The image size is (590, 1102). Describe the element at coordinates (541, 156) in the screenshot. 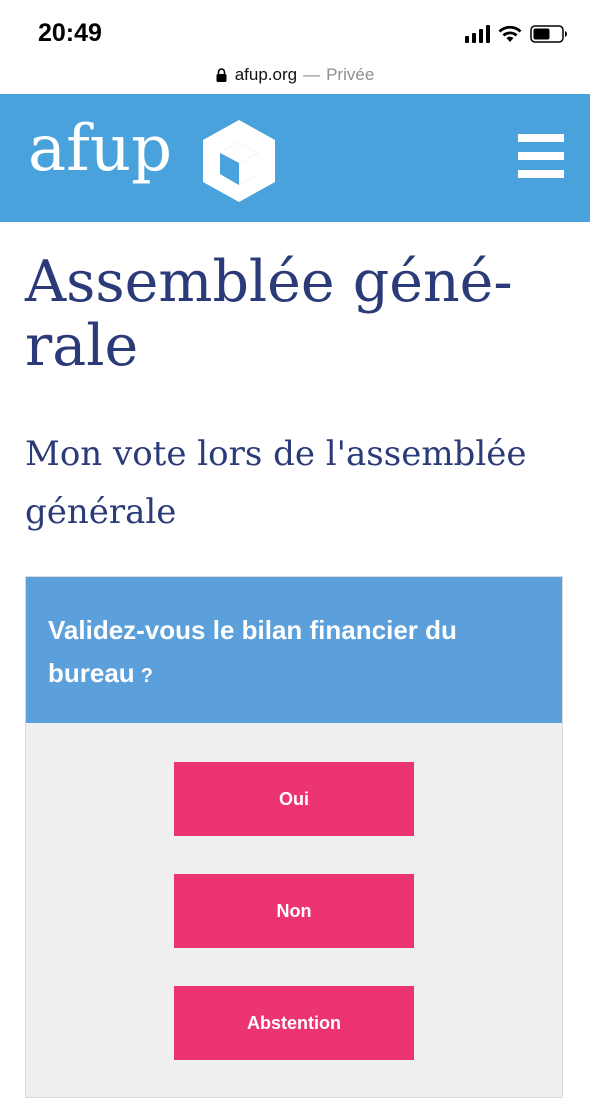

I see `hamburger-menu-icon` at that location.